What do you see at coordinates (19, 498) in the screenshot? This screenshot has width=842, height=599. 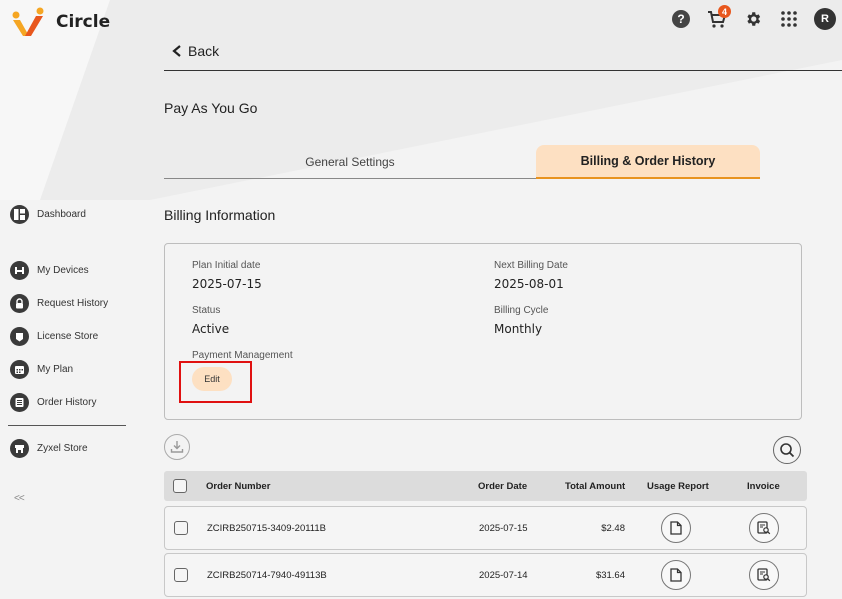 I see `sidebar-collapse-button: <<` at bounding box center [19, 498].